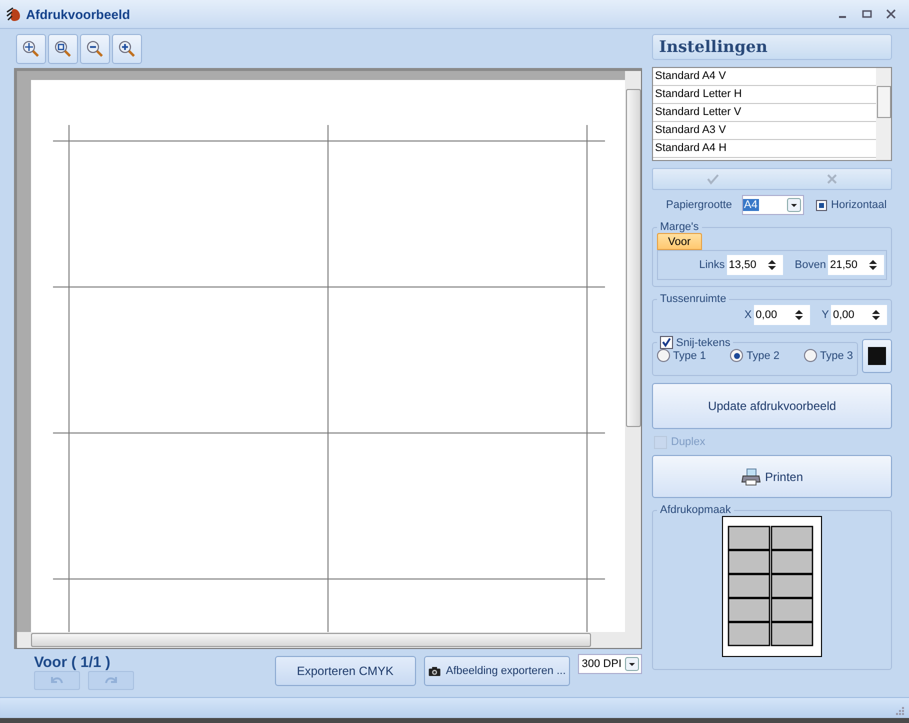  I want to click on resize-grip-icon, so click(900, 711).